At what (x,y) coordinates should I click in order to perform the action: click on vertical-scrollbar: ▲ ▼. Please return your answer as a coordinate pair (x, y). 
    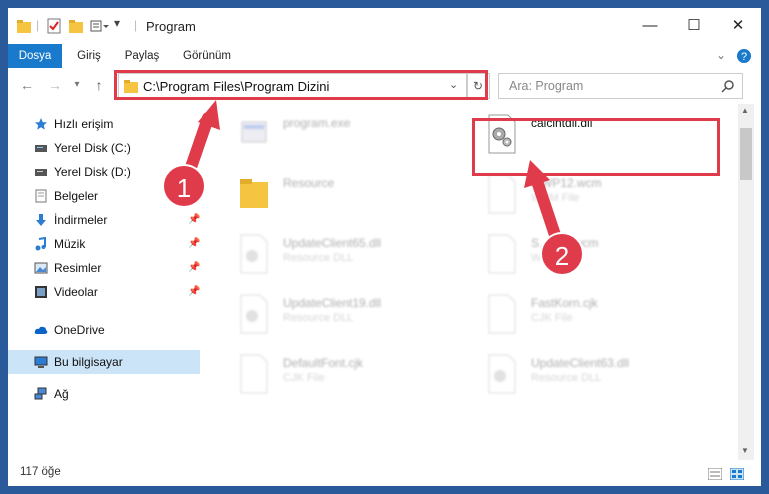
    Looking at the image, I should click on (746, 282).